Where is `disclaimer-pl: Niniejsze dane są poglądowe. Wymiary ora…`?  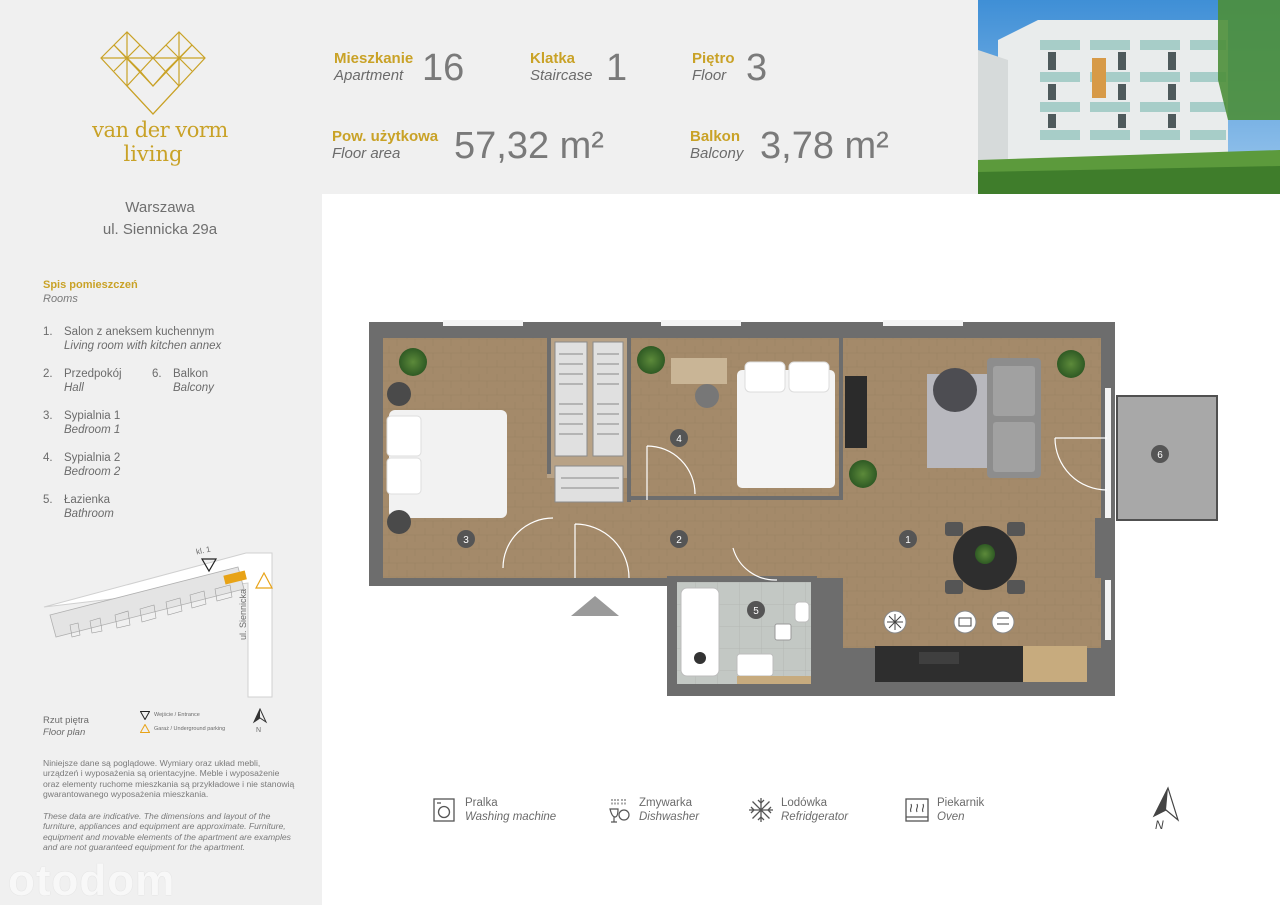
disclaimer-pl: Niniejsze dane są poglądowe. Wymiary ora… is located at coordinates (169, 779).